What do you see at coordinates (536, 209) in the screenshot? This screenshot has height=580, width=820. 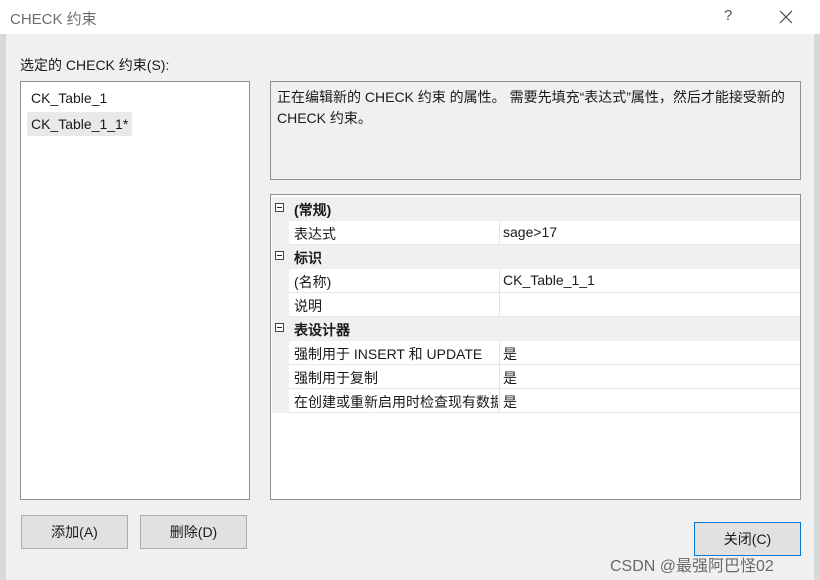 I see `category-general: (常规)` at bounding box center [536, 209].